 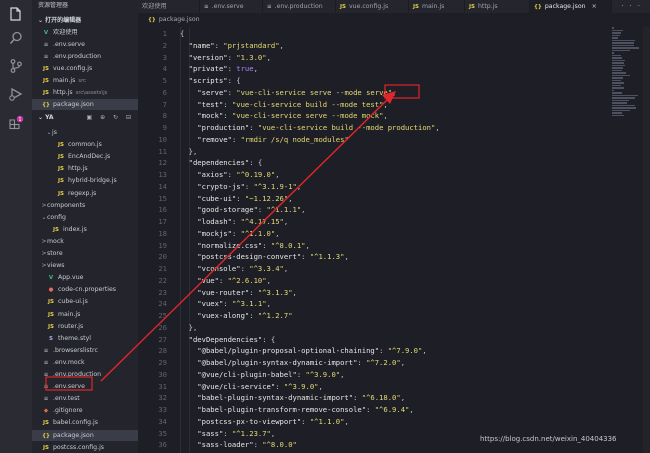 I want to click on vertical-scrollbar, so click(x=646, y=240).